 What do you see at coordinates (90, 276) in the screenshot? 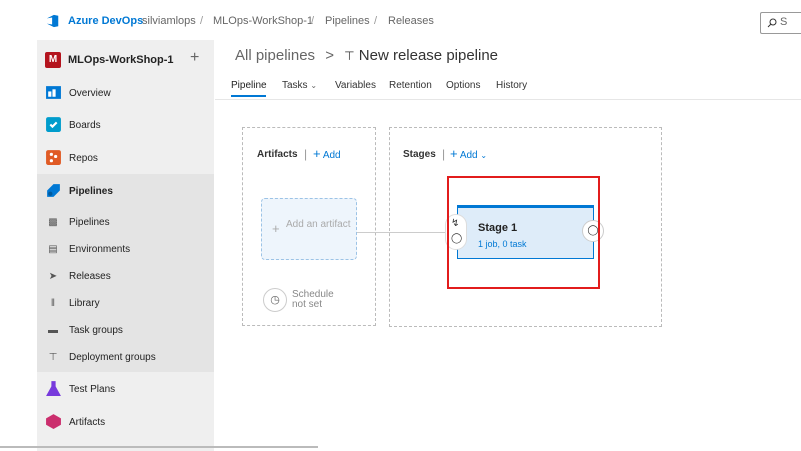
I see `sidebar-item-label: Releases` at bounding box center [90, 276].